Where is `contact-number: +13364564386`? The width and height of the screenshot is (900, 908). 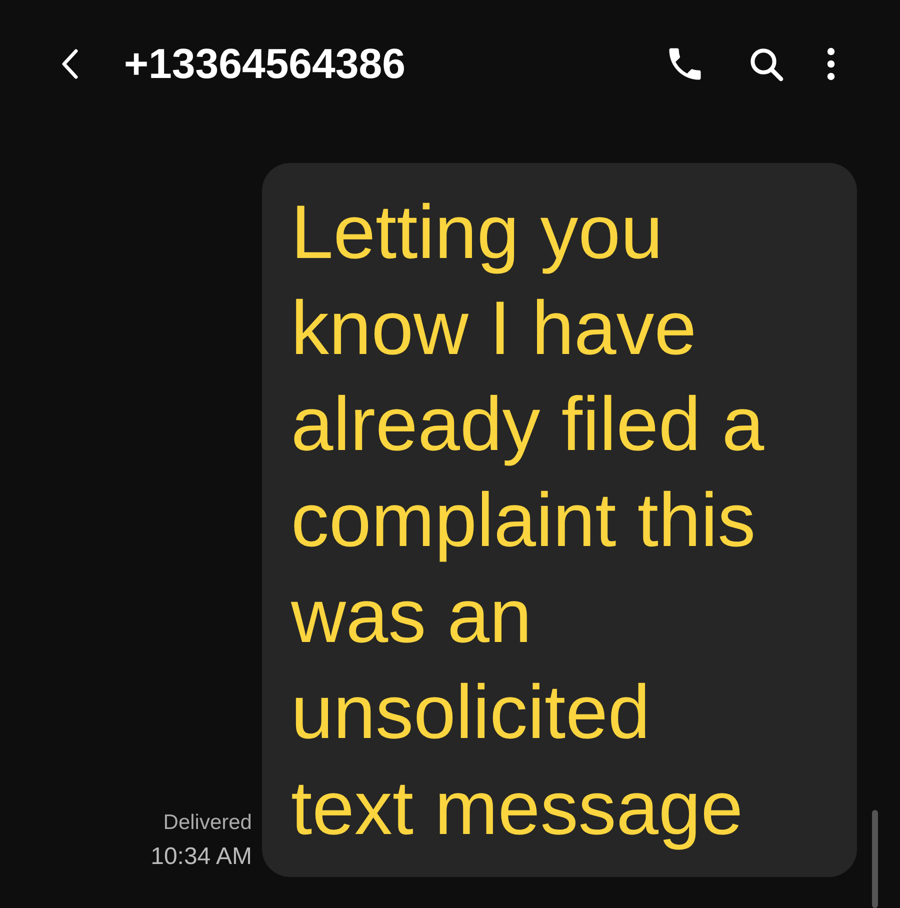
contact-number: +13364564386 is located at coordinates (265, 64).